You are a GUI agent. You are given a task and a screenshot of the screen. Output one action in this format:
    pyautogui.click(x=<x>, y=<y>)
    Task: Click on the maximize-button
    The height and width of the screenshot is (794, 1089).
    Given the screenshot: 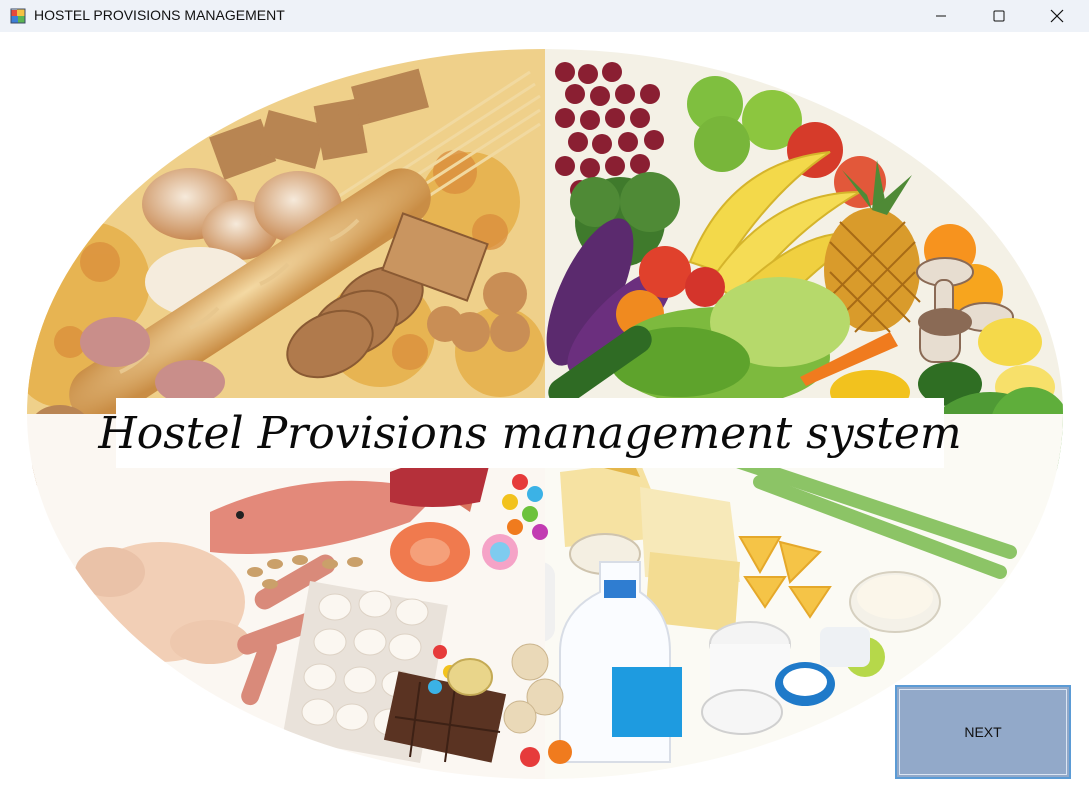 What is the action you would take?
    pyautogui.click(x=999, y=16)
    